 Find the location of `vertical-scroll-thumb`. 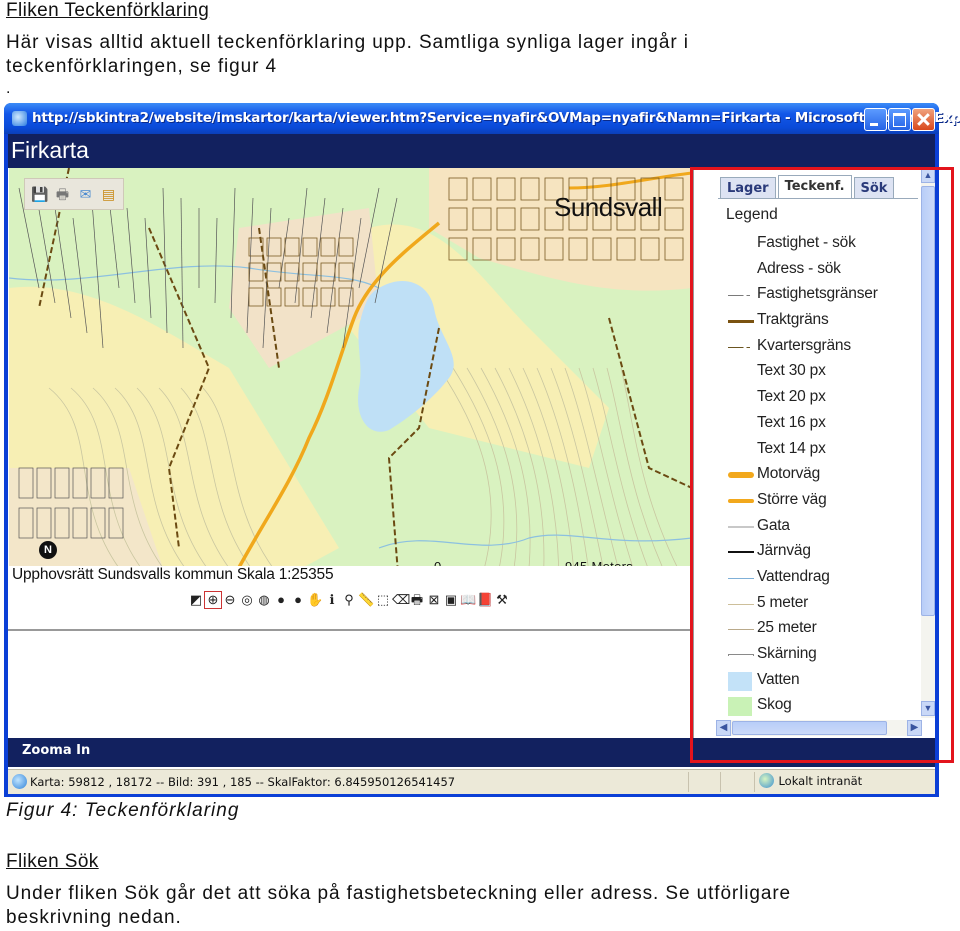

vertical-scroll-thumb is located at coordinates (928, 401).